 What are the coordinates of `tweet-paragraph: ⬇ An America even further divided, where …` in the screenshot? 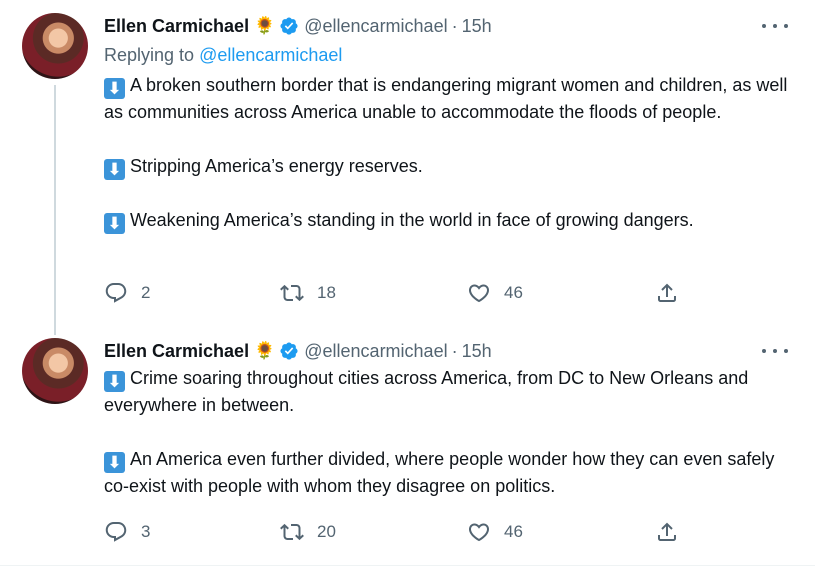 It's located at (449, 473).